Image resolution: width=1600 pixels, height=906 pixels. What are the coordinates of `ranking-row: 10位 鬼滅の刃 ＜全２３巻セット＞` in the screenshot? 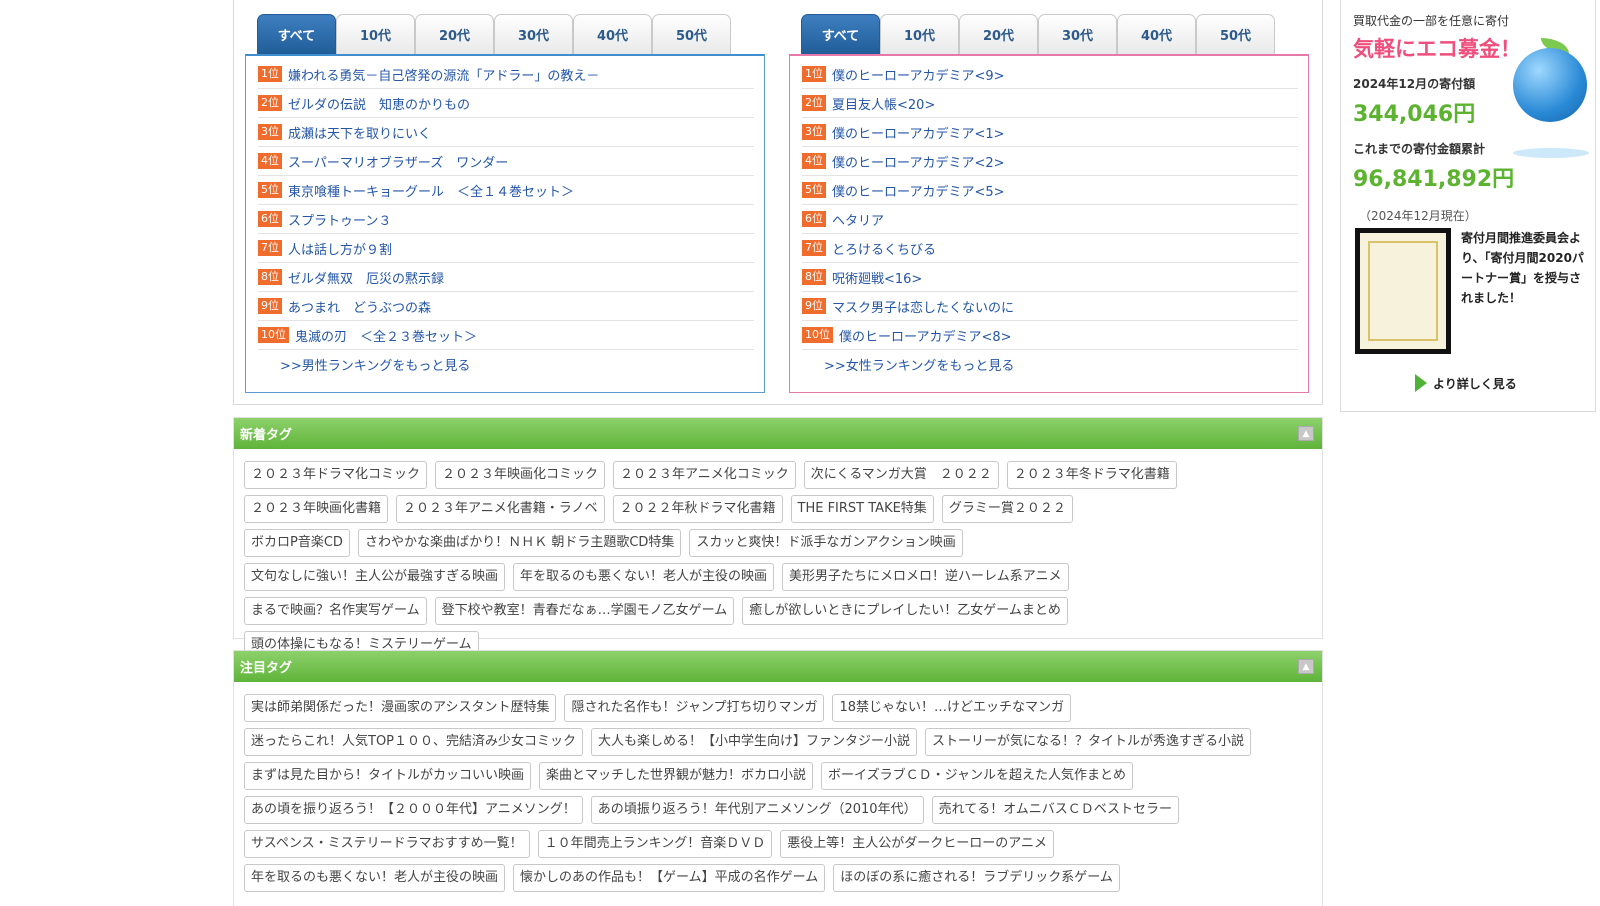 It's located at (506, 335).